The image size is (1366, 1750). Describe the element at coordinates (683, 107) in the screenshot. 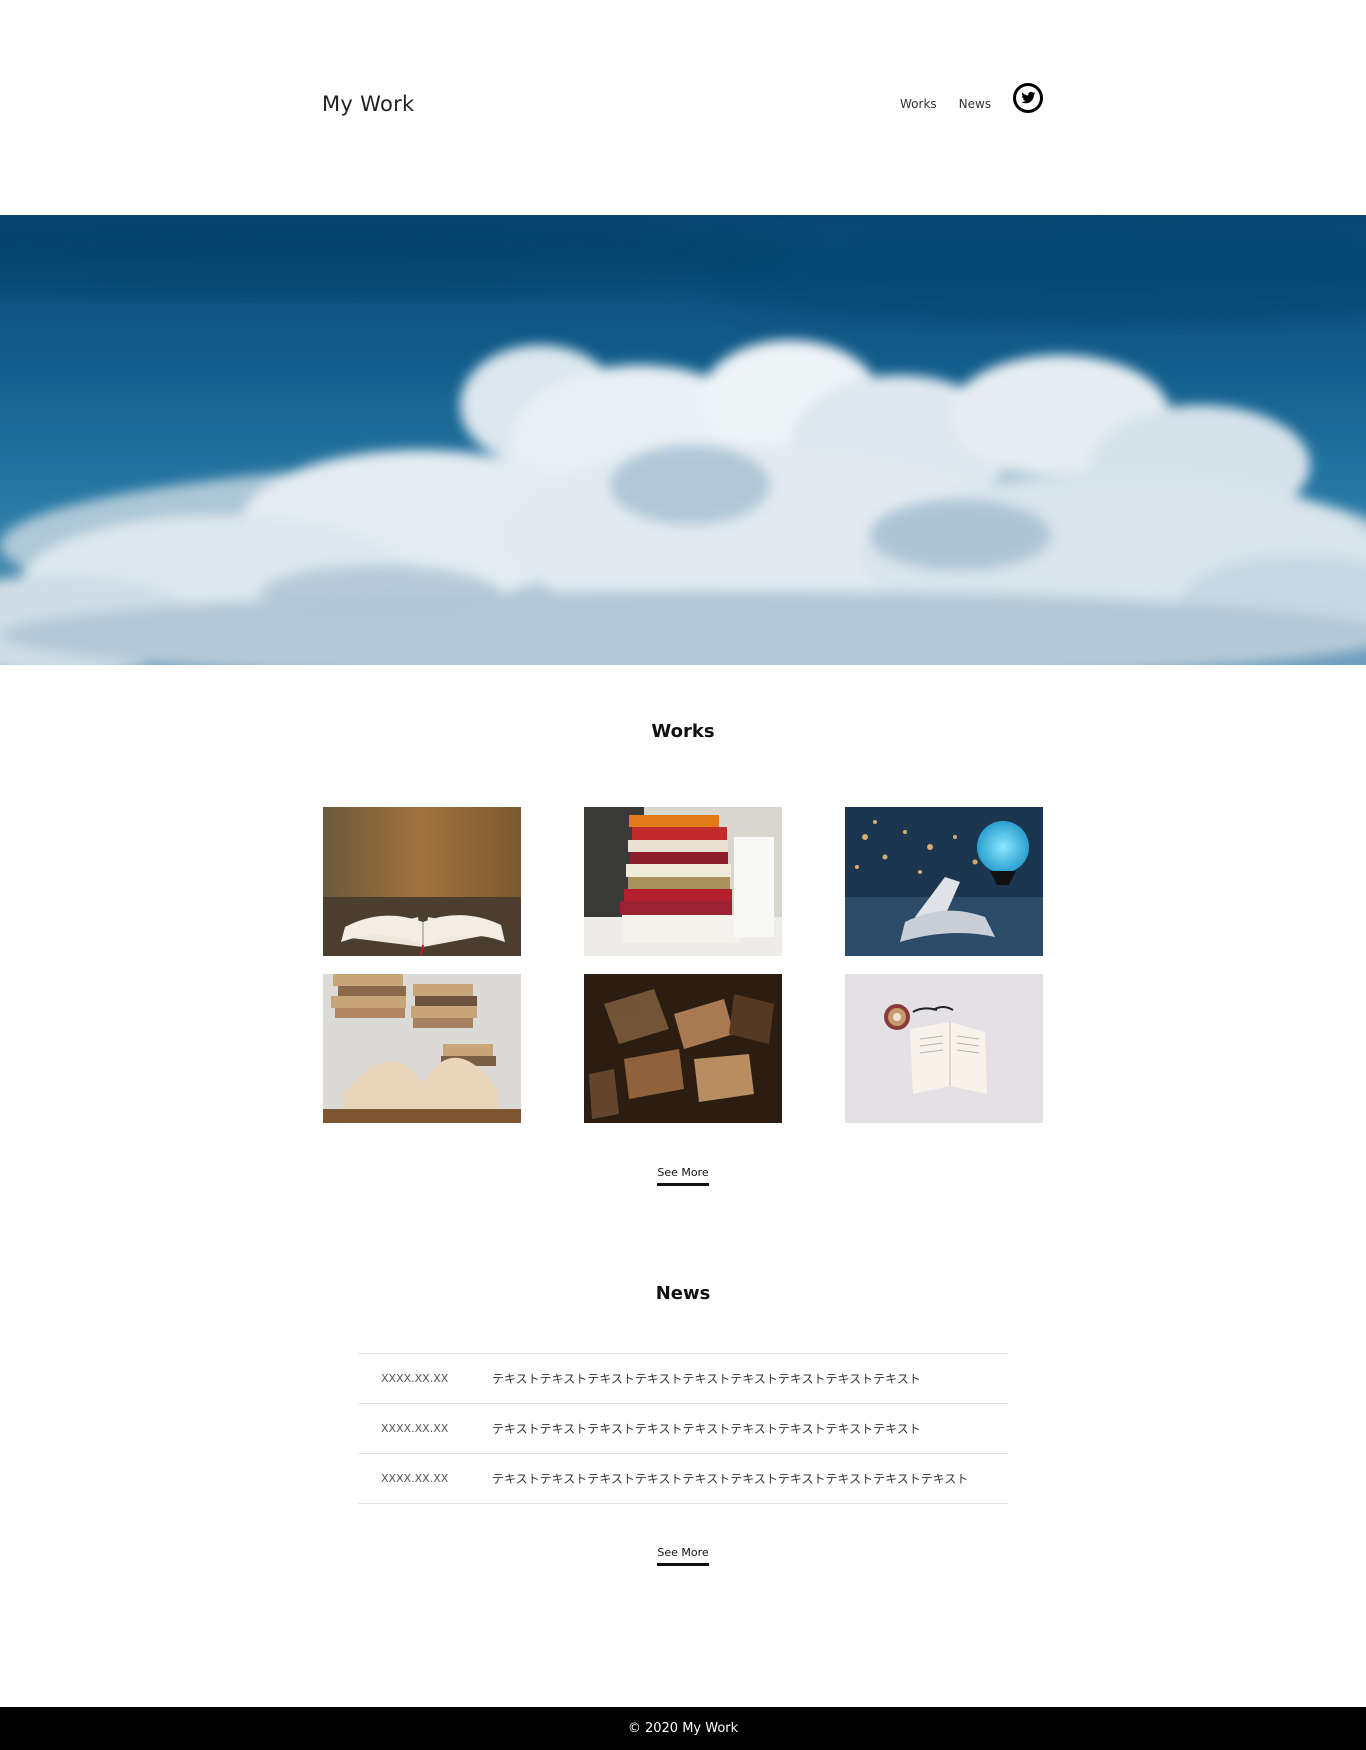

I see `site-header: My Work Works News` at that location.